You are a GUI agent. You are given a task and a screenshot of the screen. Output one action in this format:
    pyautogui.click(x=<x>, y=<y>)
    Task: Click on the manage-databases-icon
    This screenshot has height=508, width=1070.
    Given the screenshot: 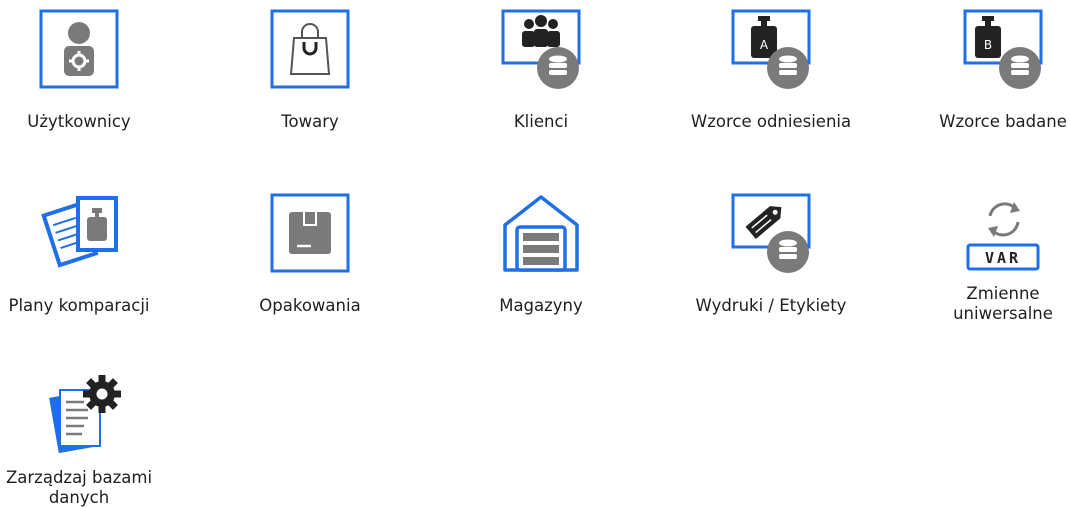 What is the action you would take?
    pyautogui.click(x=79, y=416)
    